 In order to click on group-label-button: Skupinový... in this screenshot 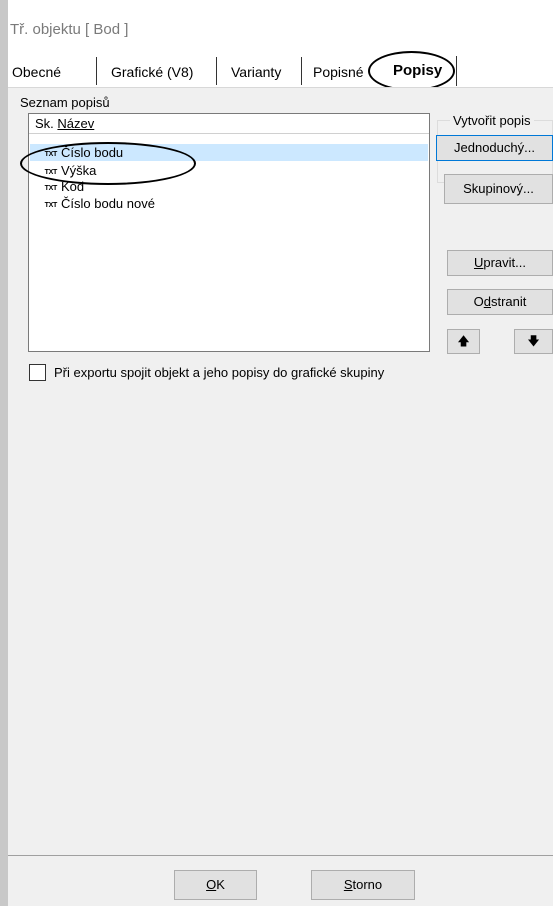, I will do `click(498, 189)`.